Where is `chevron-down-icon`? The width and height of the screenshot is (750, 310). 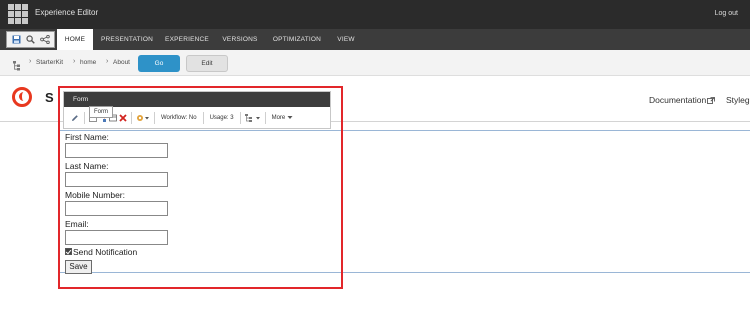 chevron-down-icon is located at coordinates (290, 117).